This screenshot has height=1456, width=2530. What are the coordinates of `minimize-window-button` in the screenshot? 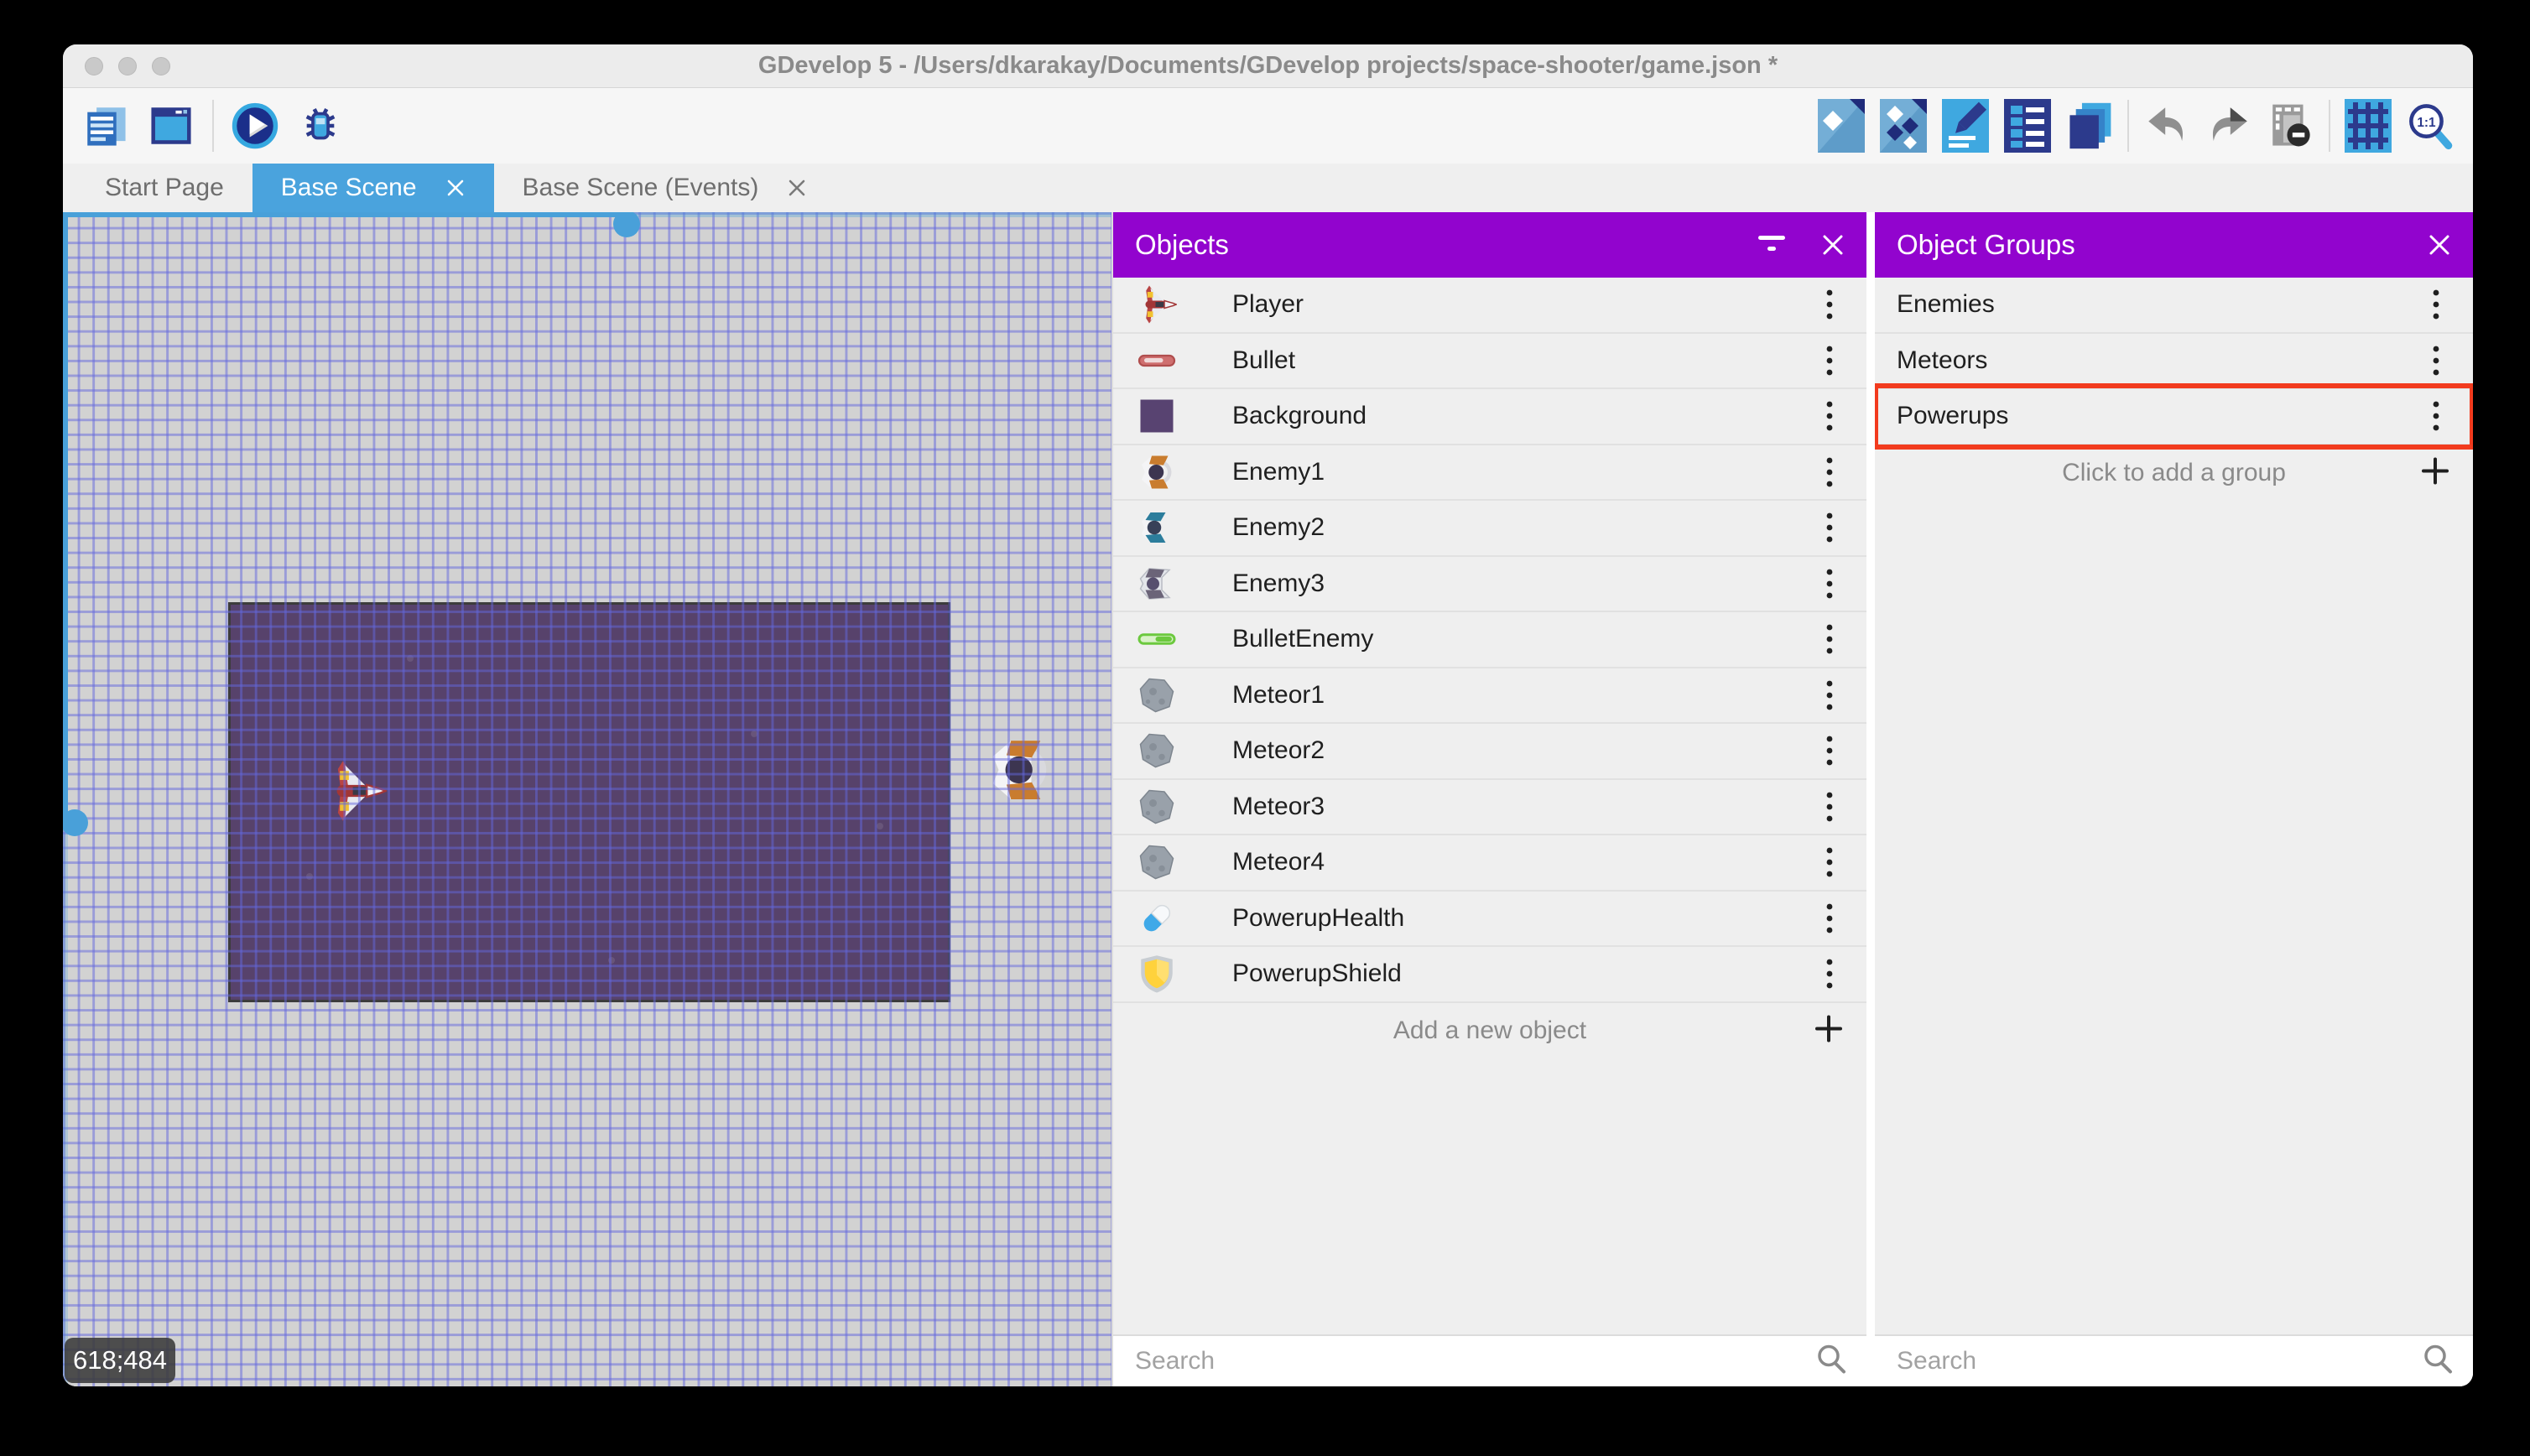 It's located at (128, 66).